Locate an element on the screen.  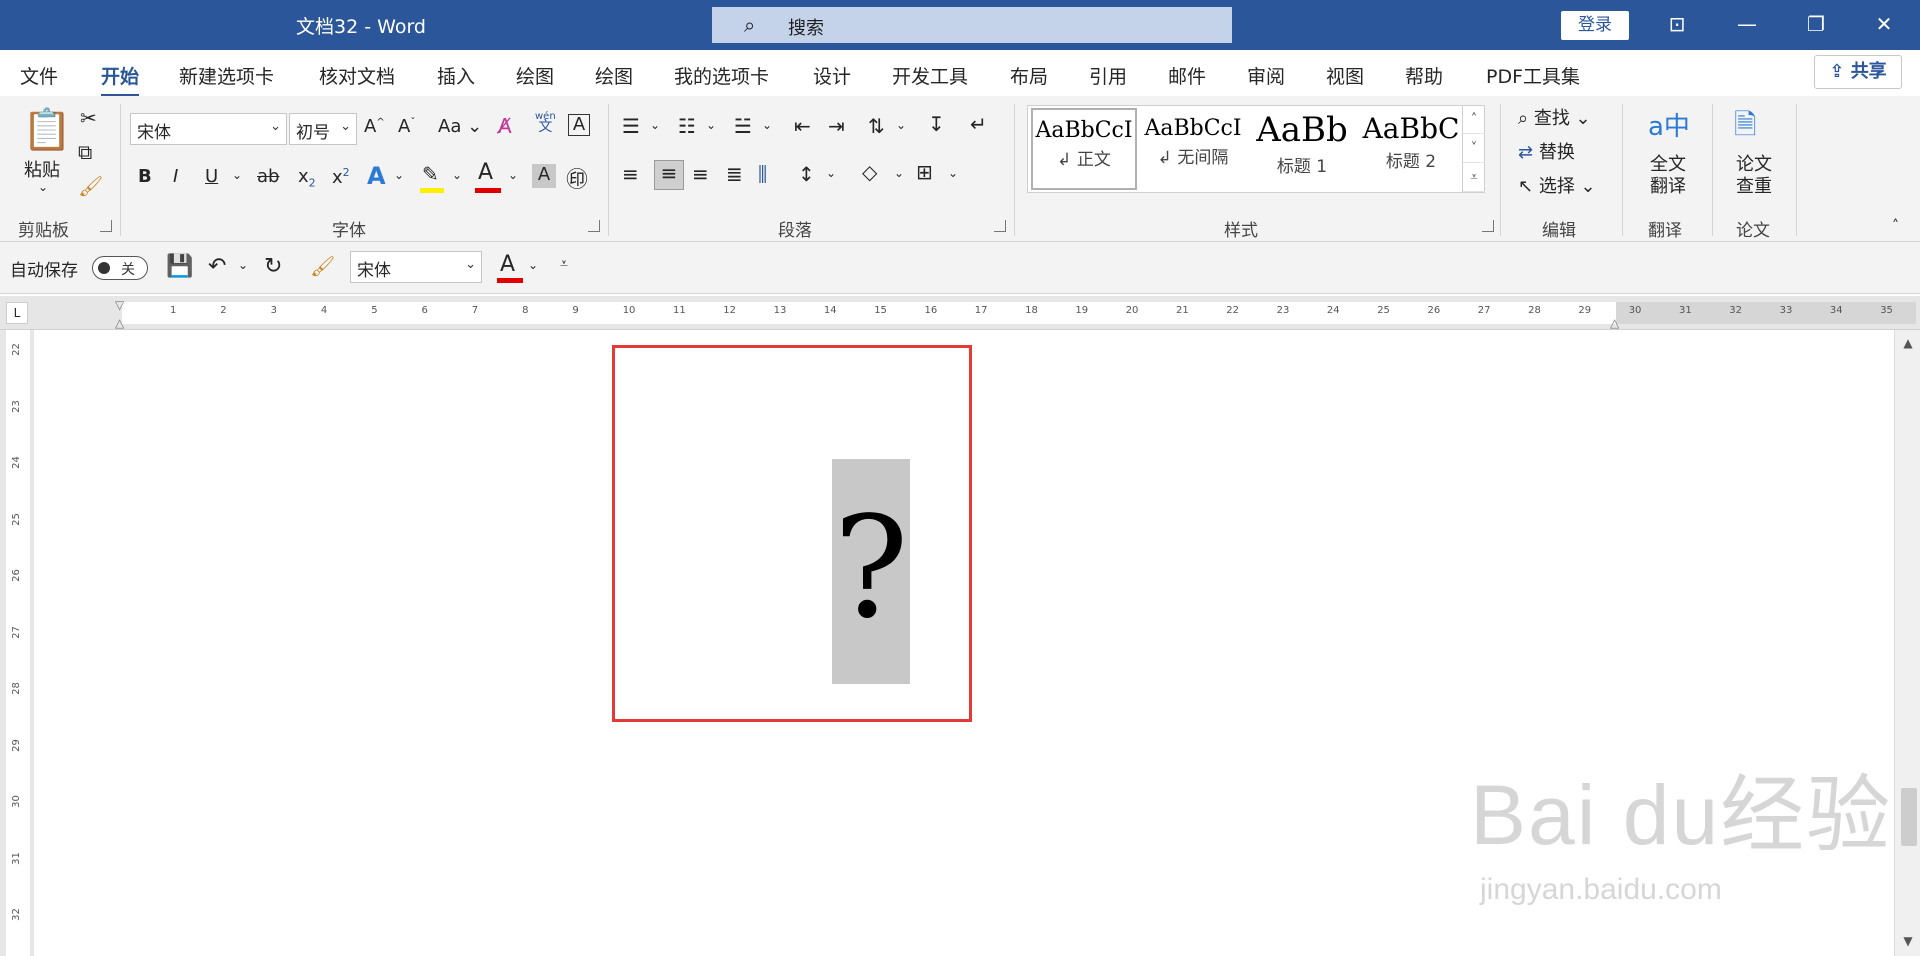
enclose-characters-icon: ㊞ is located at coordinates (577, 178).